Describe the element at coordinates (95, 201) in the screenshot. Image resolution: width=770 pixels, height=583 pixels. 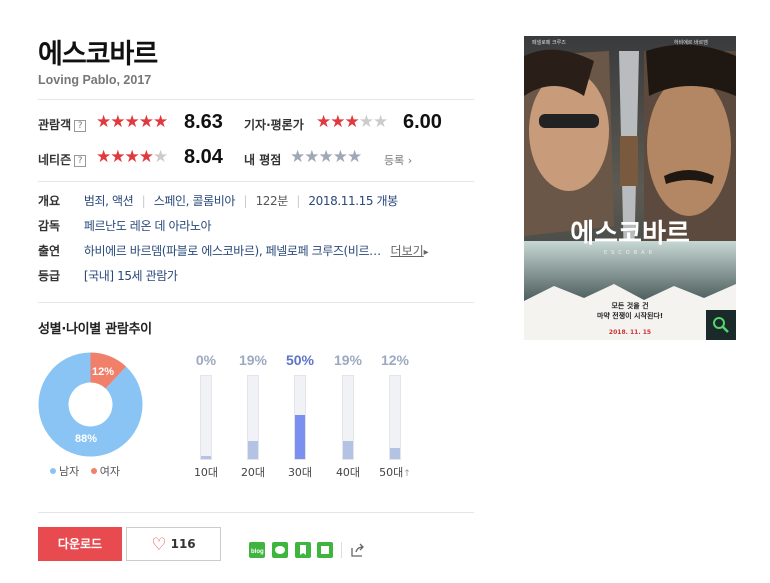
I see `genre-link: 범죄` at that location.